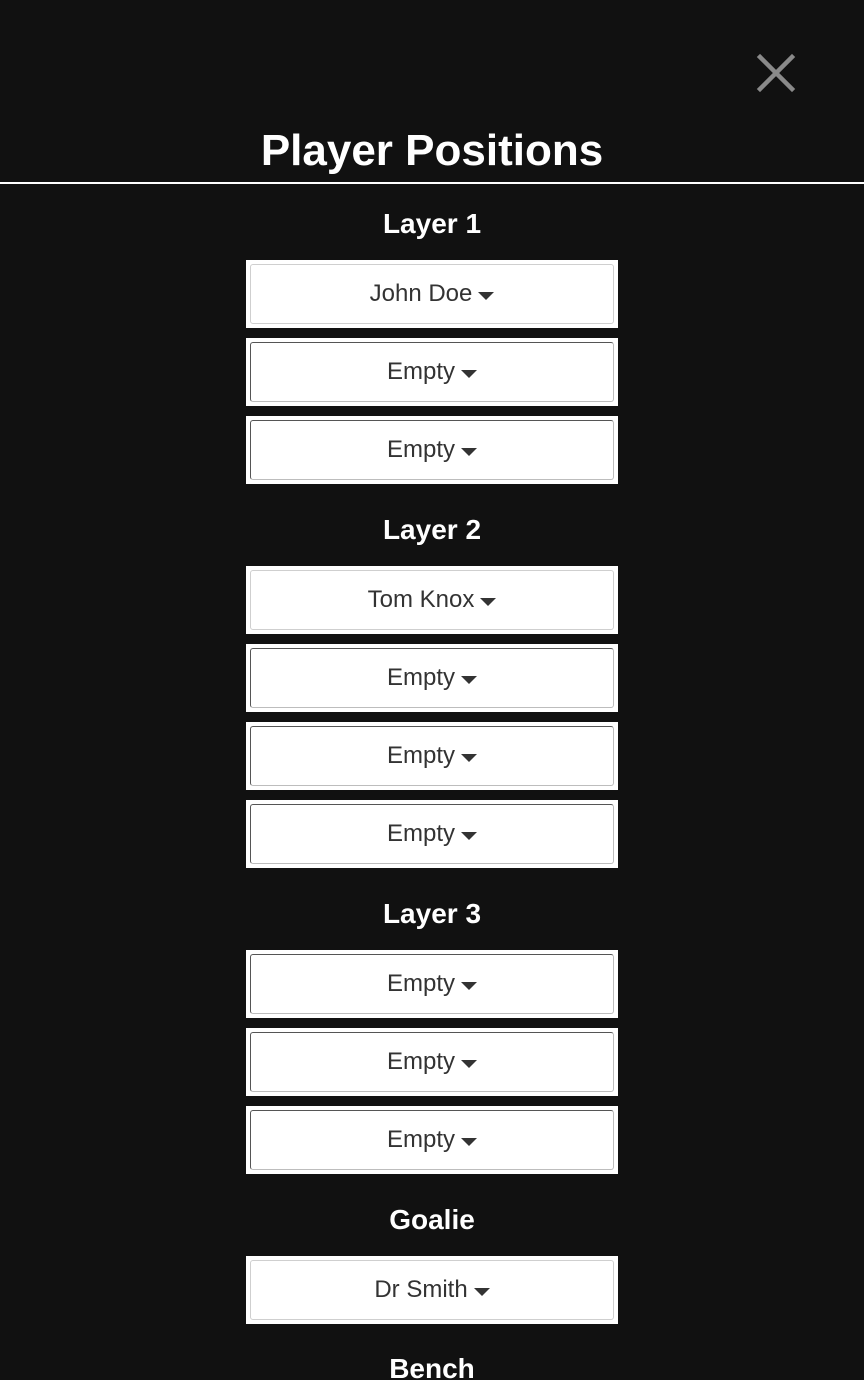 This screenshot has width=864, height=1380. What do you see at coordinates (432, 150) in the screenshot?
I see `modal-title: Player Positions` at bounding box center [432, 150].